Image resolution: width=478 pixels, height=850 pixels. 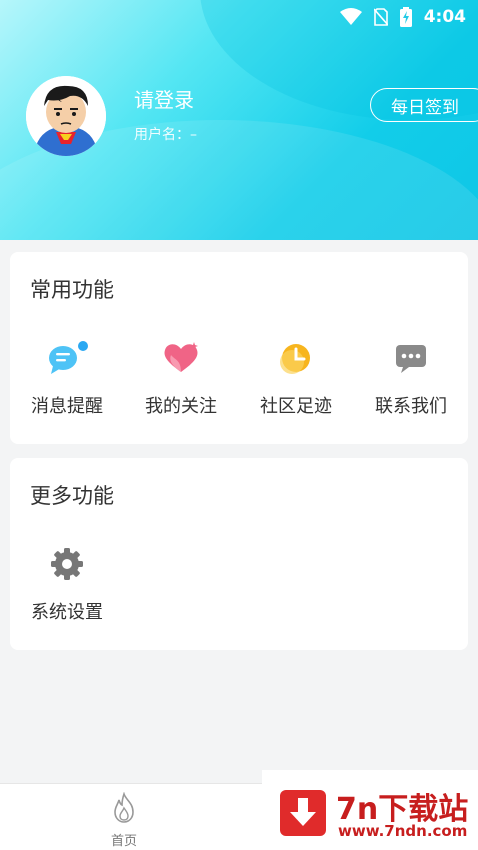 What do you see at coordinates (411, 359) in the screenshot?
I see `chat-icon` at bounding box center [411, 359].